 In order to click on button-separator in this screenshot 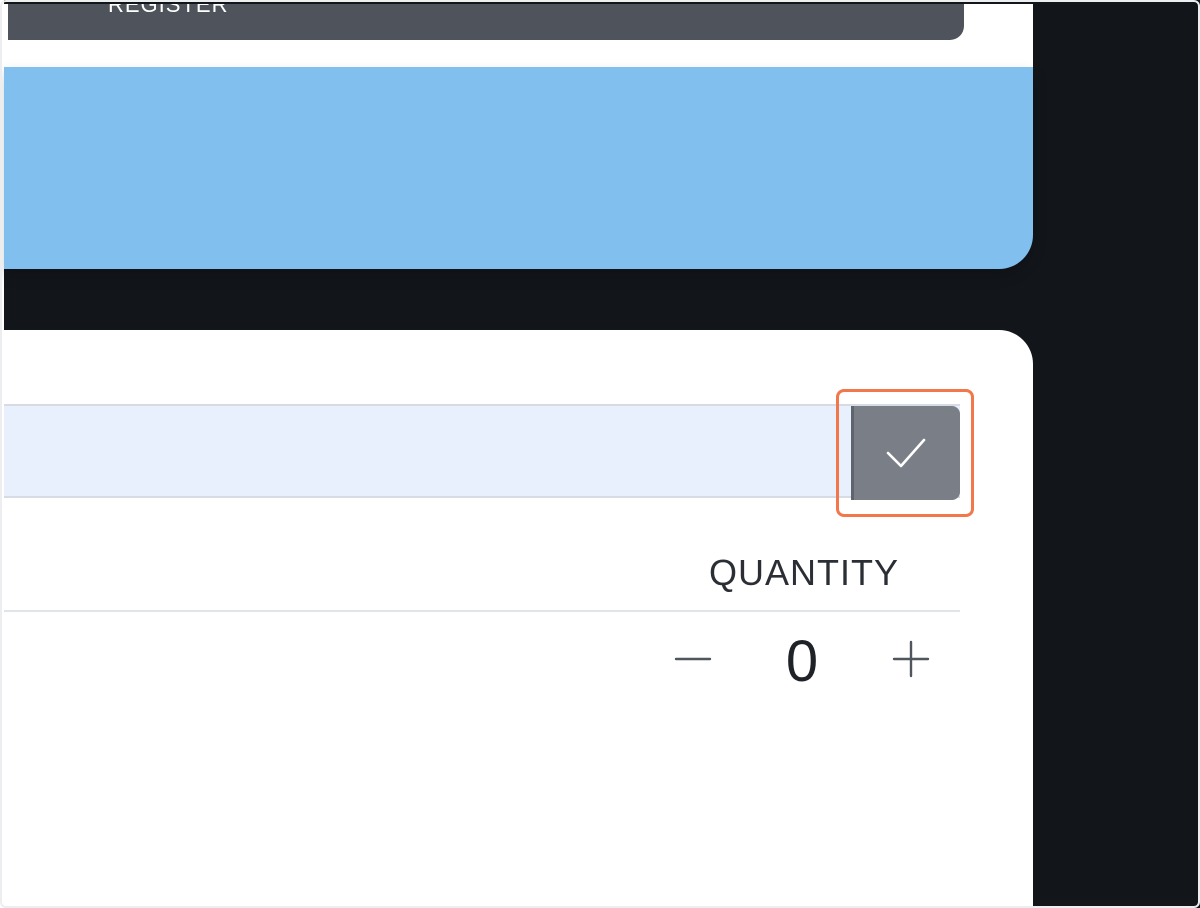, I will do `click(852, 453)`.